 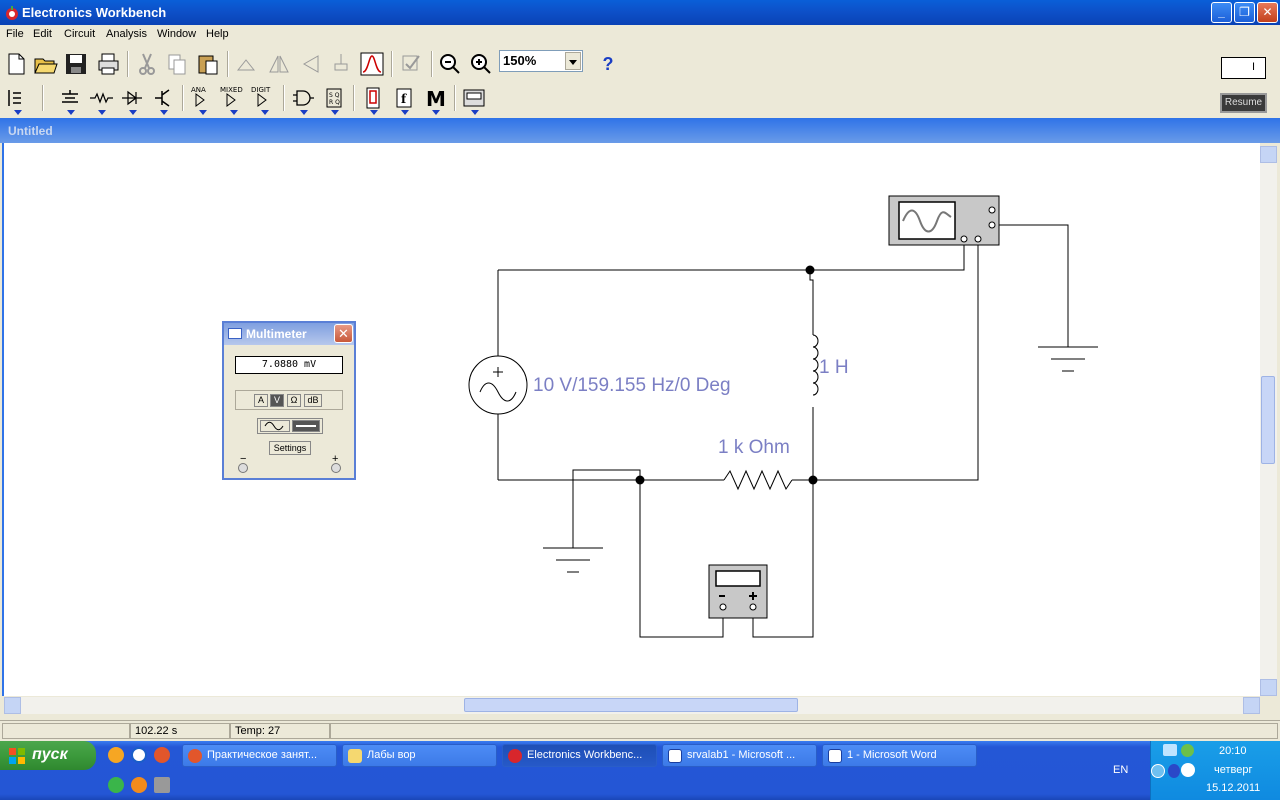 What do you see at coordinates (372, 64) in the screenshot?
I see `graph-button` at bounding box center [372, 64].